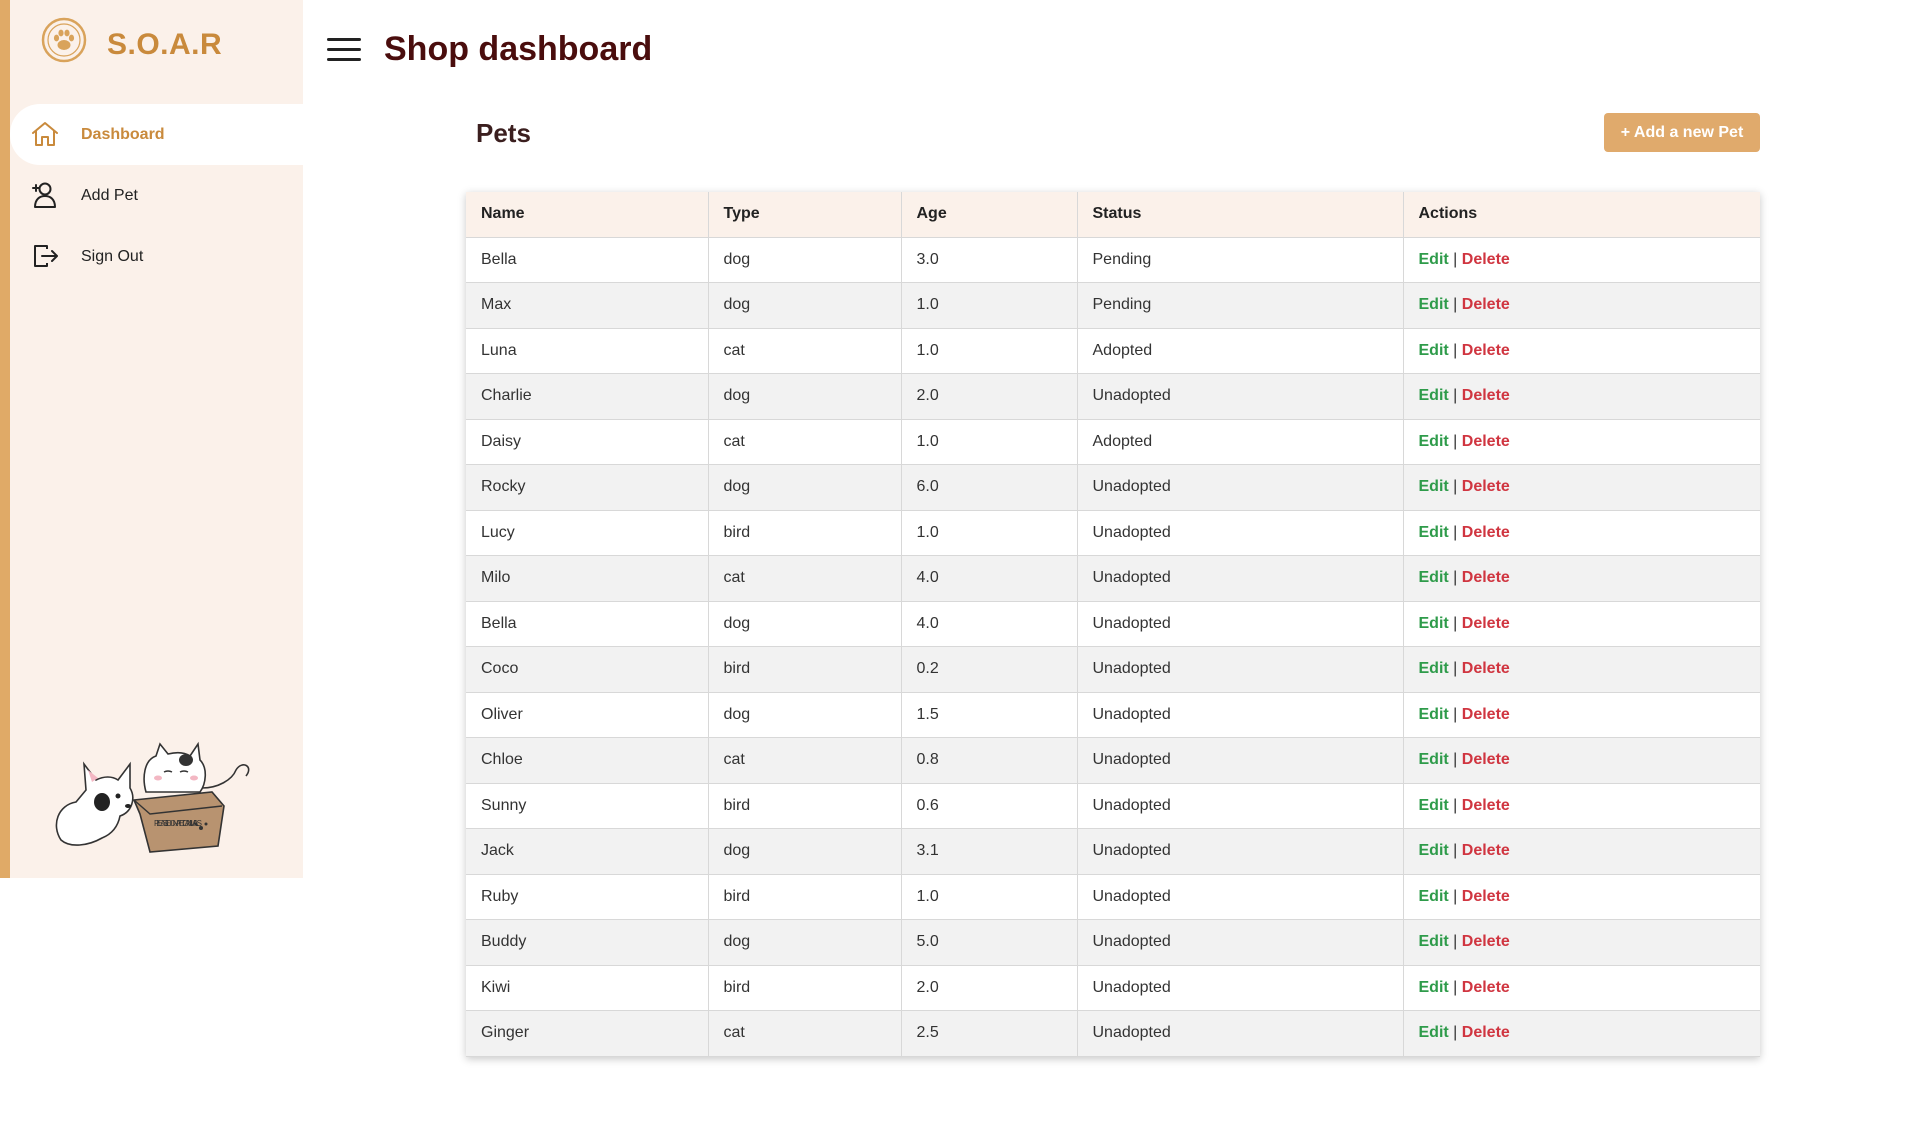 The image size is (1920, 1134). Describe the element at coordinates (989, 260) in the screenshot. I see `pet-age-cell: 3.0` at that location.